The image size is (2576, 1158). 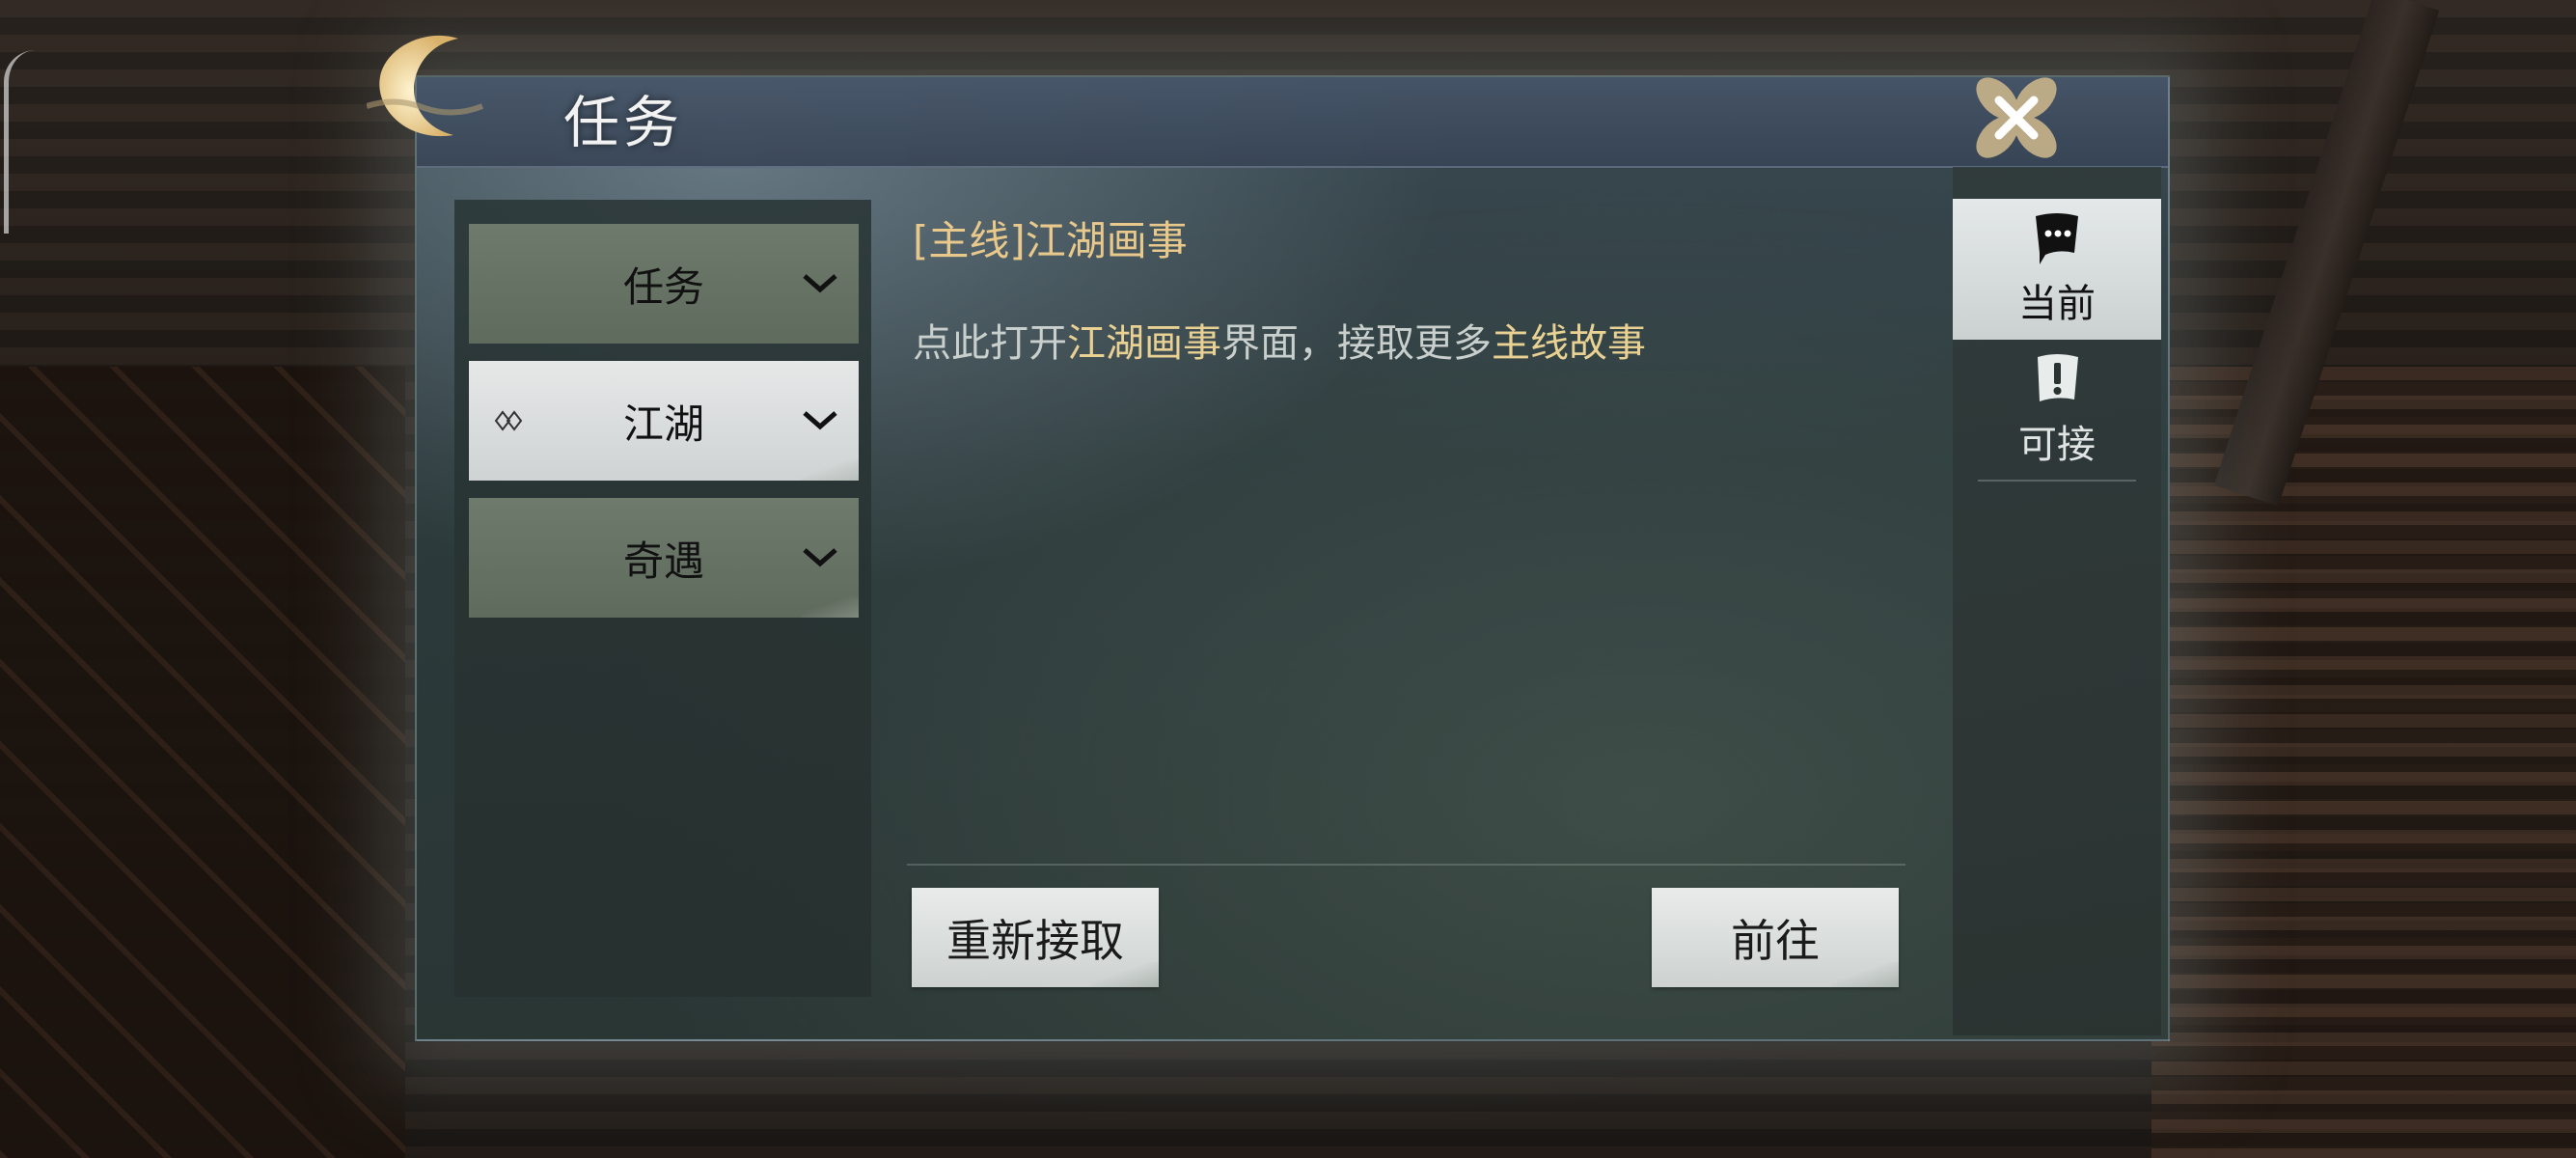 What do you see at coordinates (2058, 377) in the screenshot?
I see `scroll-exclaim-icon` at bounding box center [2058, 377].